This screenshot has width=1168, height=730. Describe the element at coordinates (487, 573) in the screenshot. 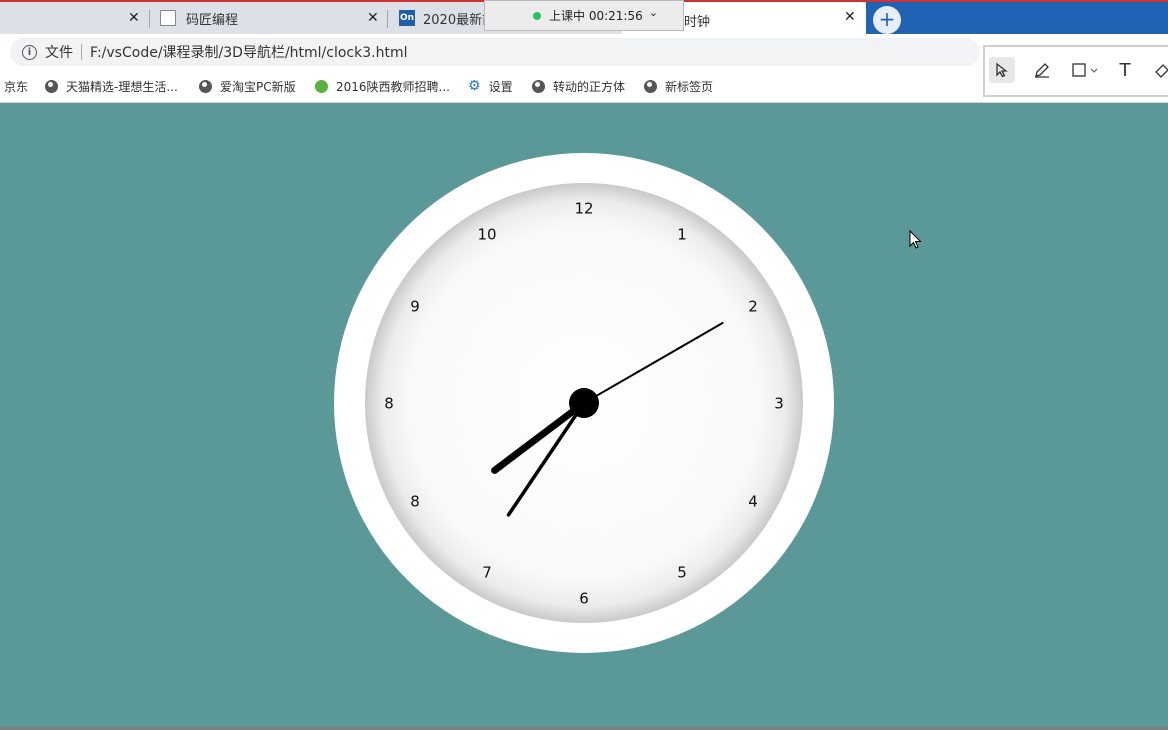

I see `clock-numeral: 7` at that location.